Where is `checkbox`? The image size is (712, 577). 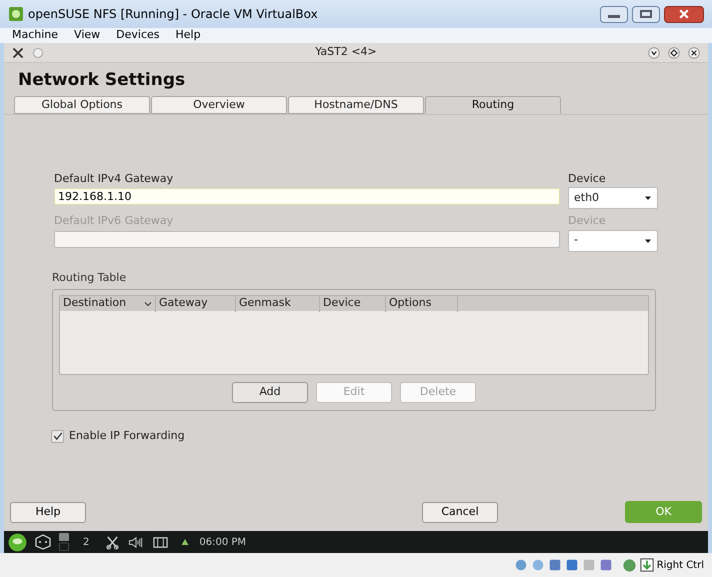
checkbox is located at coordinates (57, 436).